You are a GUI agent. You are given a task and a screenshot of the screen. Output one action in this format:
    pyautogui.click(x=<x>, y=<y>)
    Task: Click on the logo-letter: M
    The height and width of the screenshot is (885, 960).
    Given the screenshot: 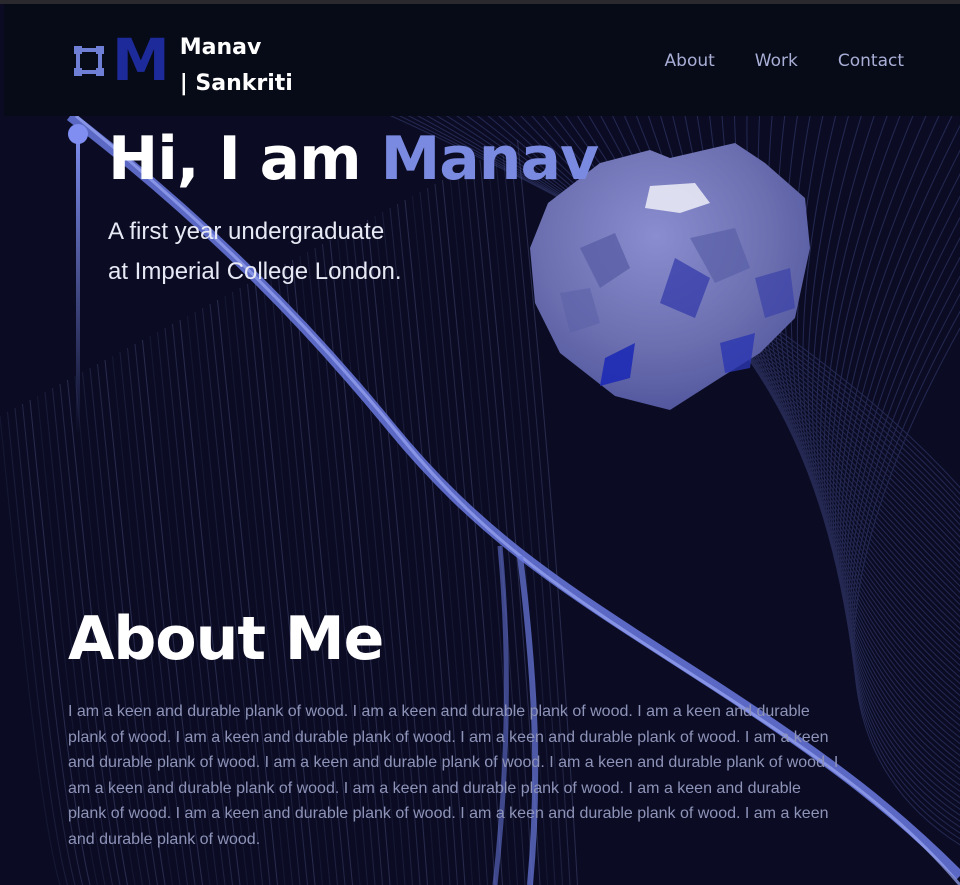 What is the action you would take?
    pyautogui.click(x=141, y=60)
    